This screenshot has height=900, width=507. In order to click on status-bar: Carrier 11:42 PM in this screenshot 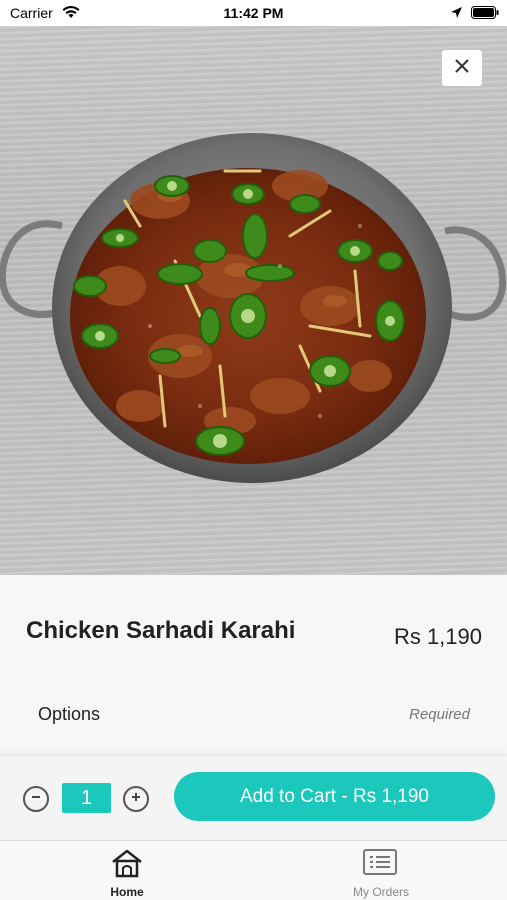, I will do `click(253, 13)`.